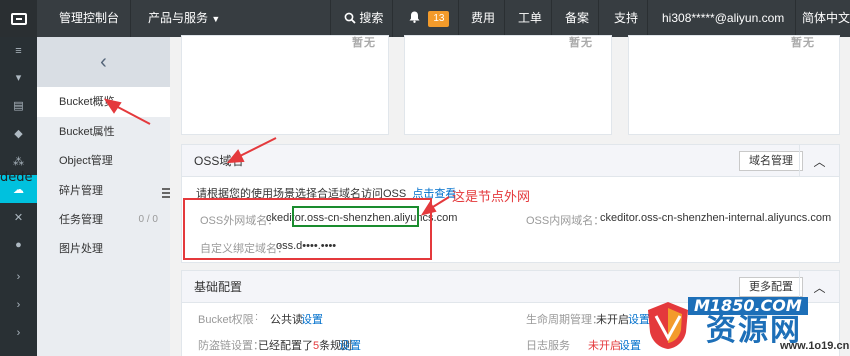 The image size is (850, 356). I want to click on tickets-link: 工单, so click(530, 18).